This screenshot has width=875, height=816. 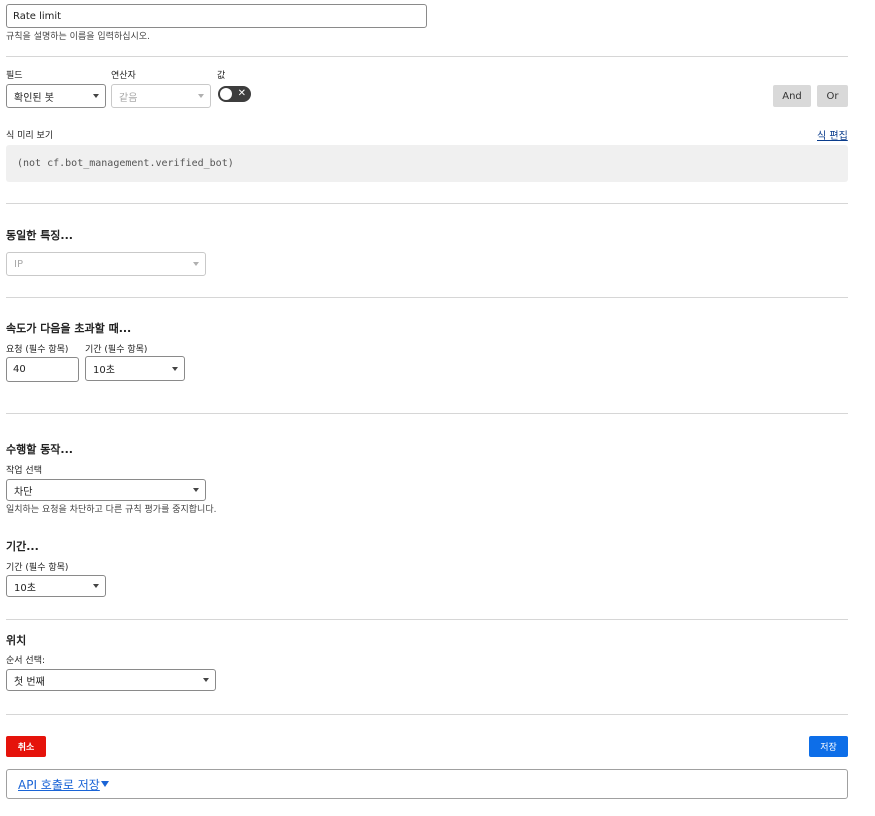 I want to click on cancel-button: 취소, so click(x=26, y=746).